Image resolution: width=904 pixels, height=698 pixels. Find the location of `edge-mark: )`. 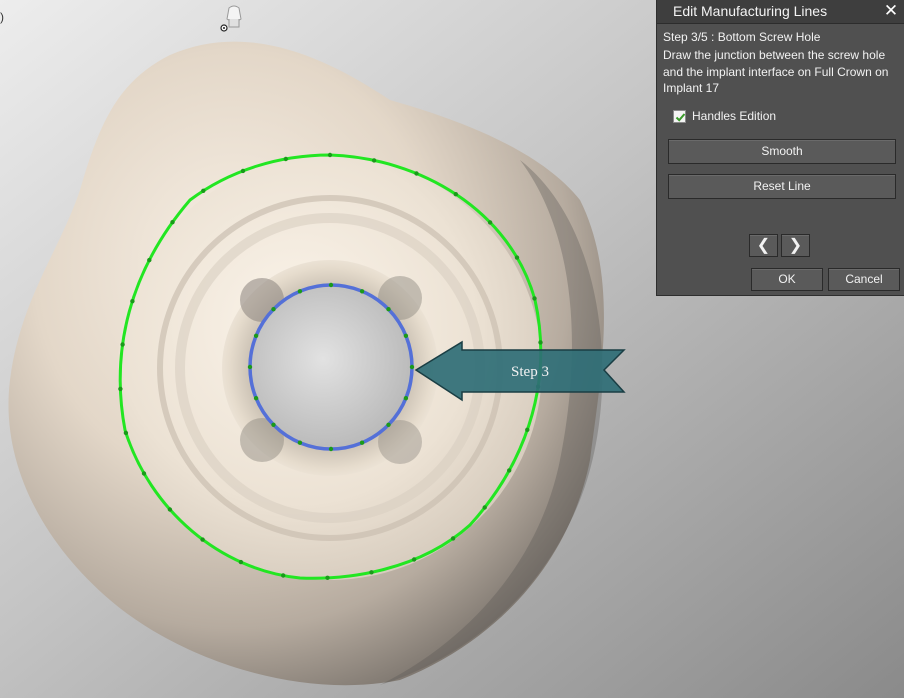

edge-mark: ) is located at coordinates (2, 17).